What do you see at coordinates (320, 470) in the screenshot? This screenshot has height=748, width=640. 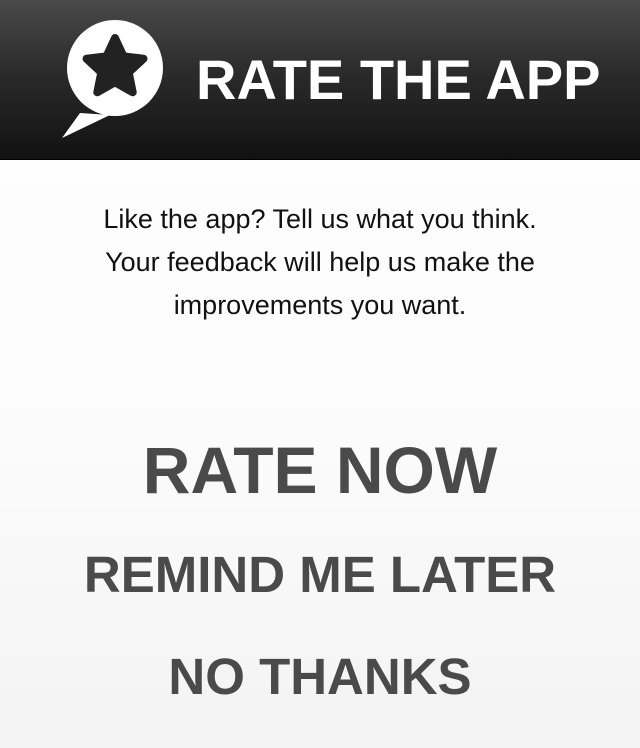 I see `rate-now-button: RATE NOW` at bounding box center [320, 470].